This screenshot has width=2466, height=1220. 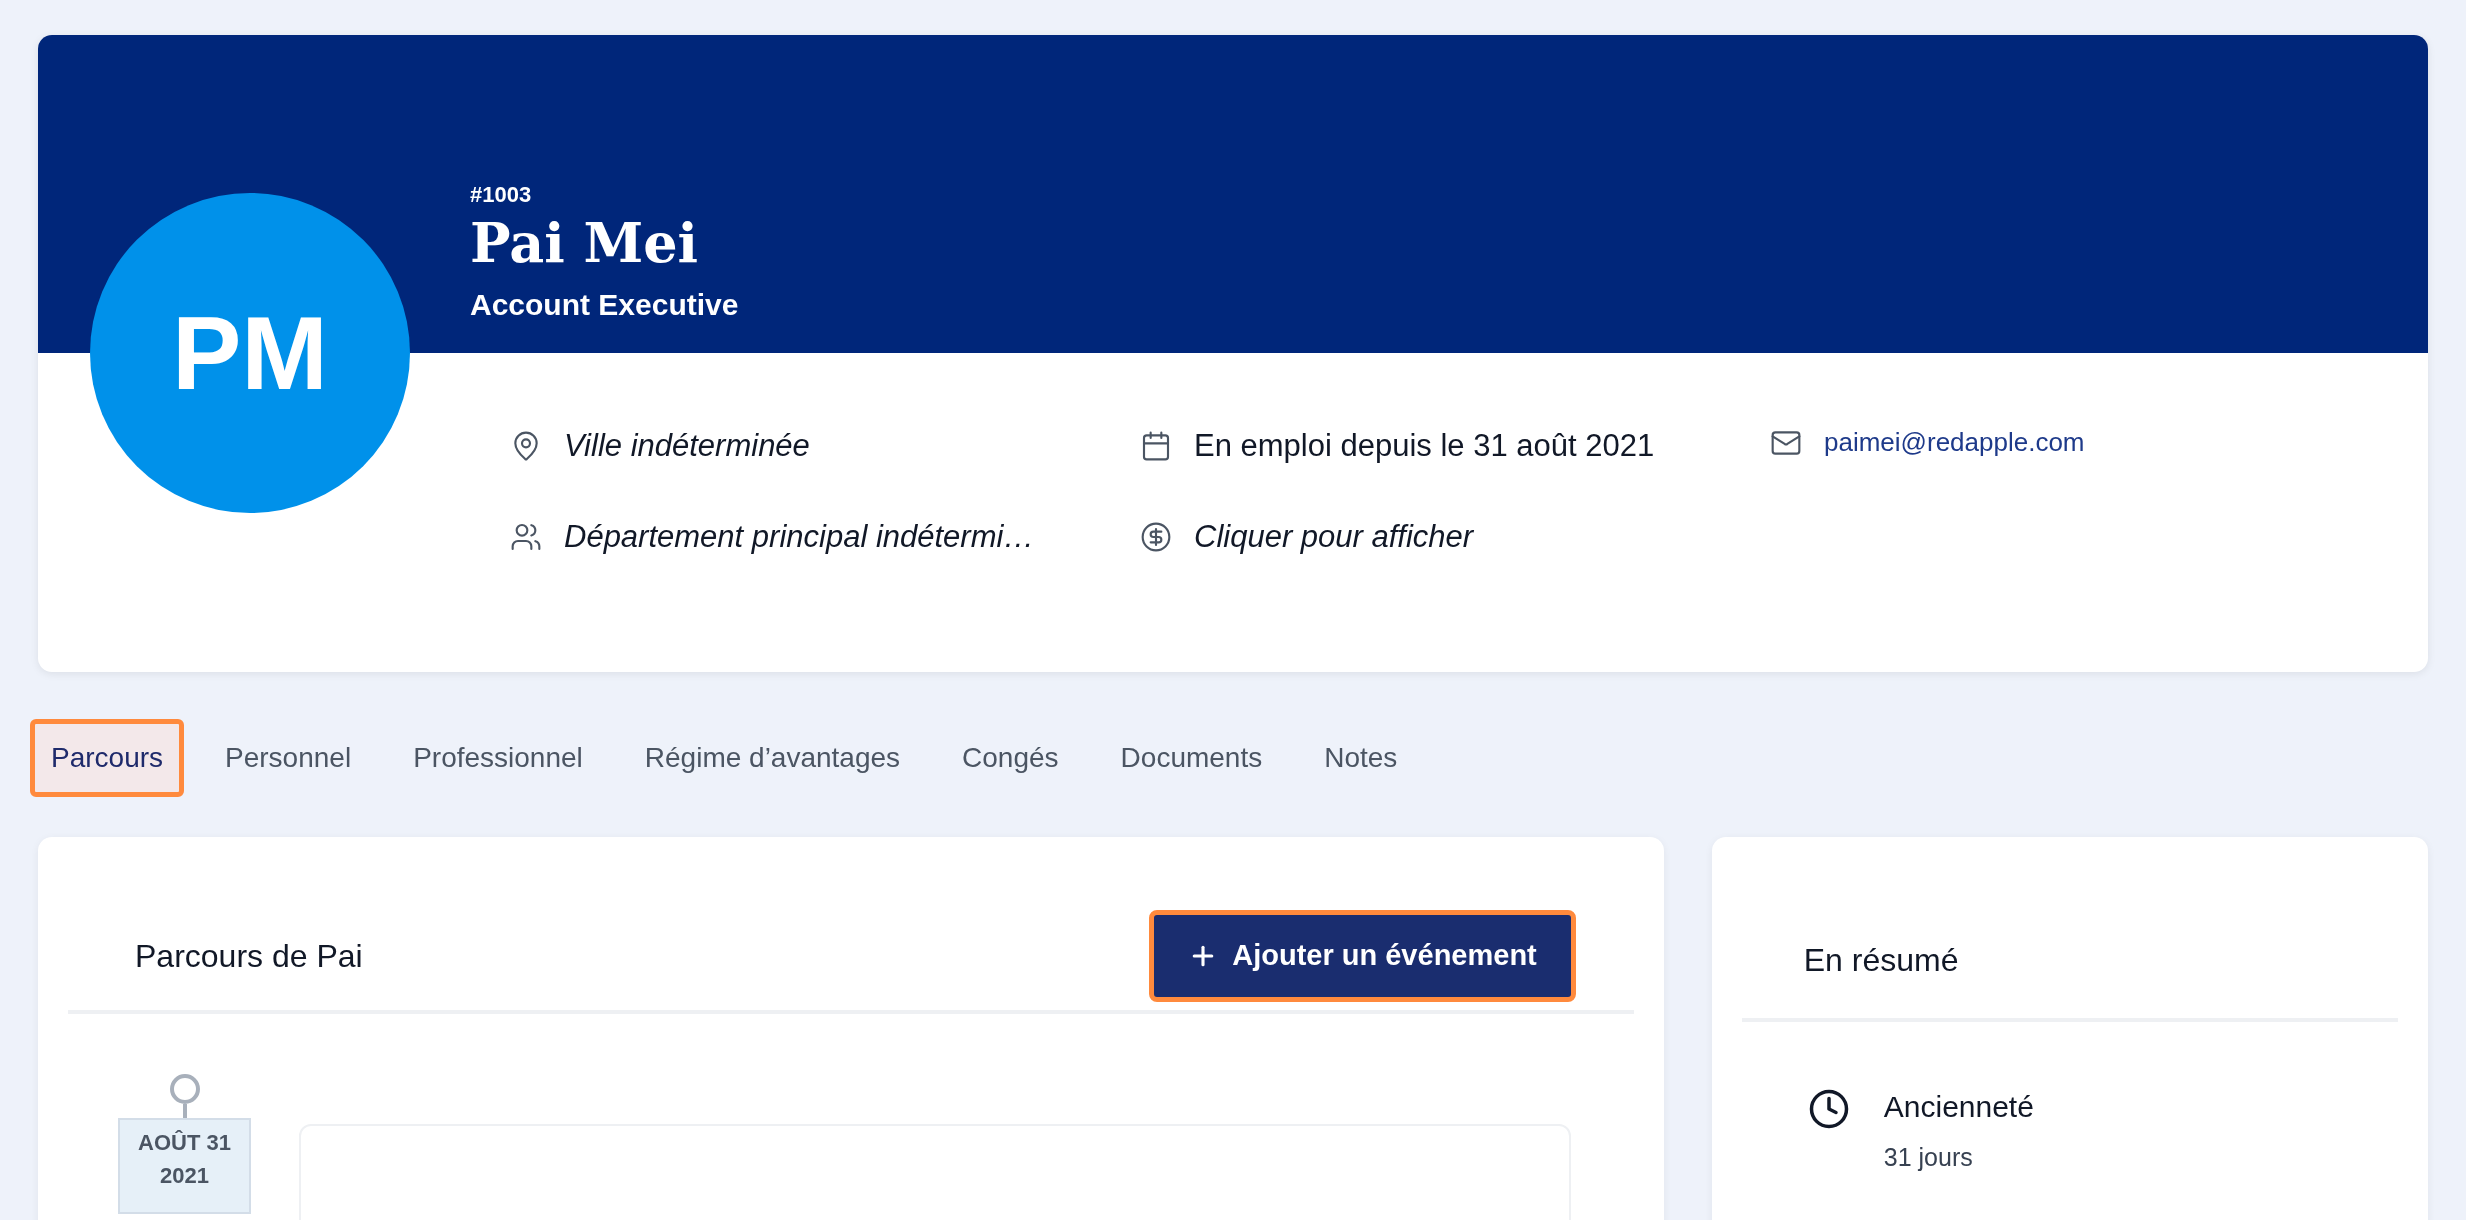 I want to click on detail-text: En emploi depuis le 31 août 2021, so click(x=1424, y=446).